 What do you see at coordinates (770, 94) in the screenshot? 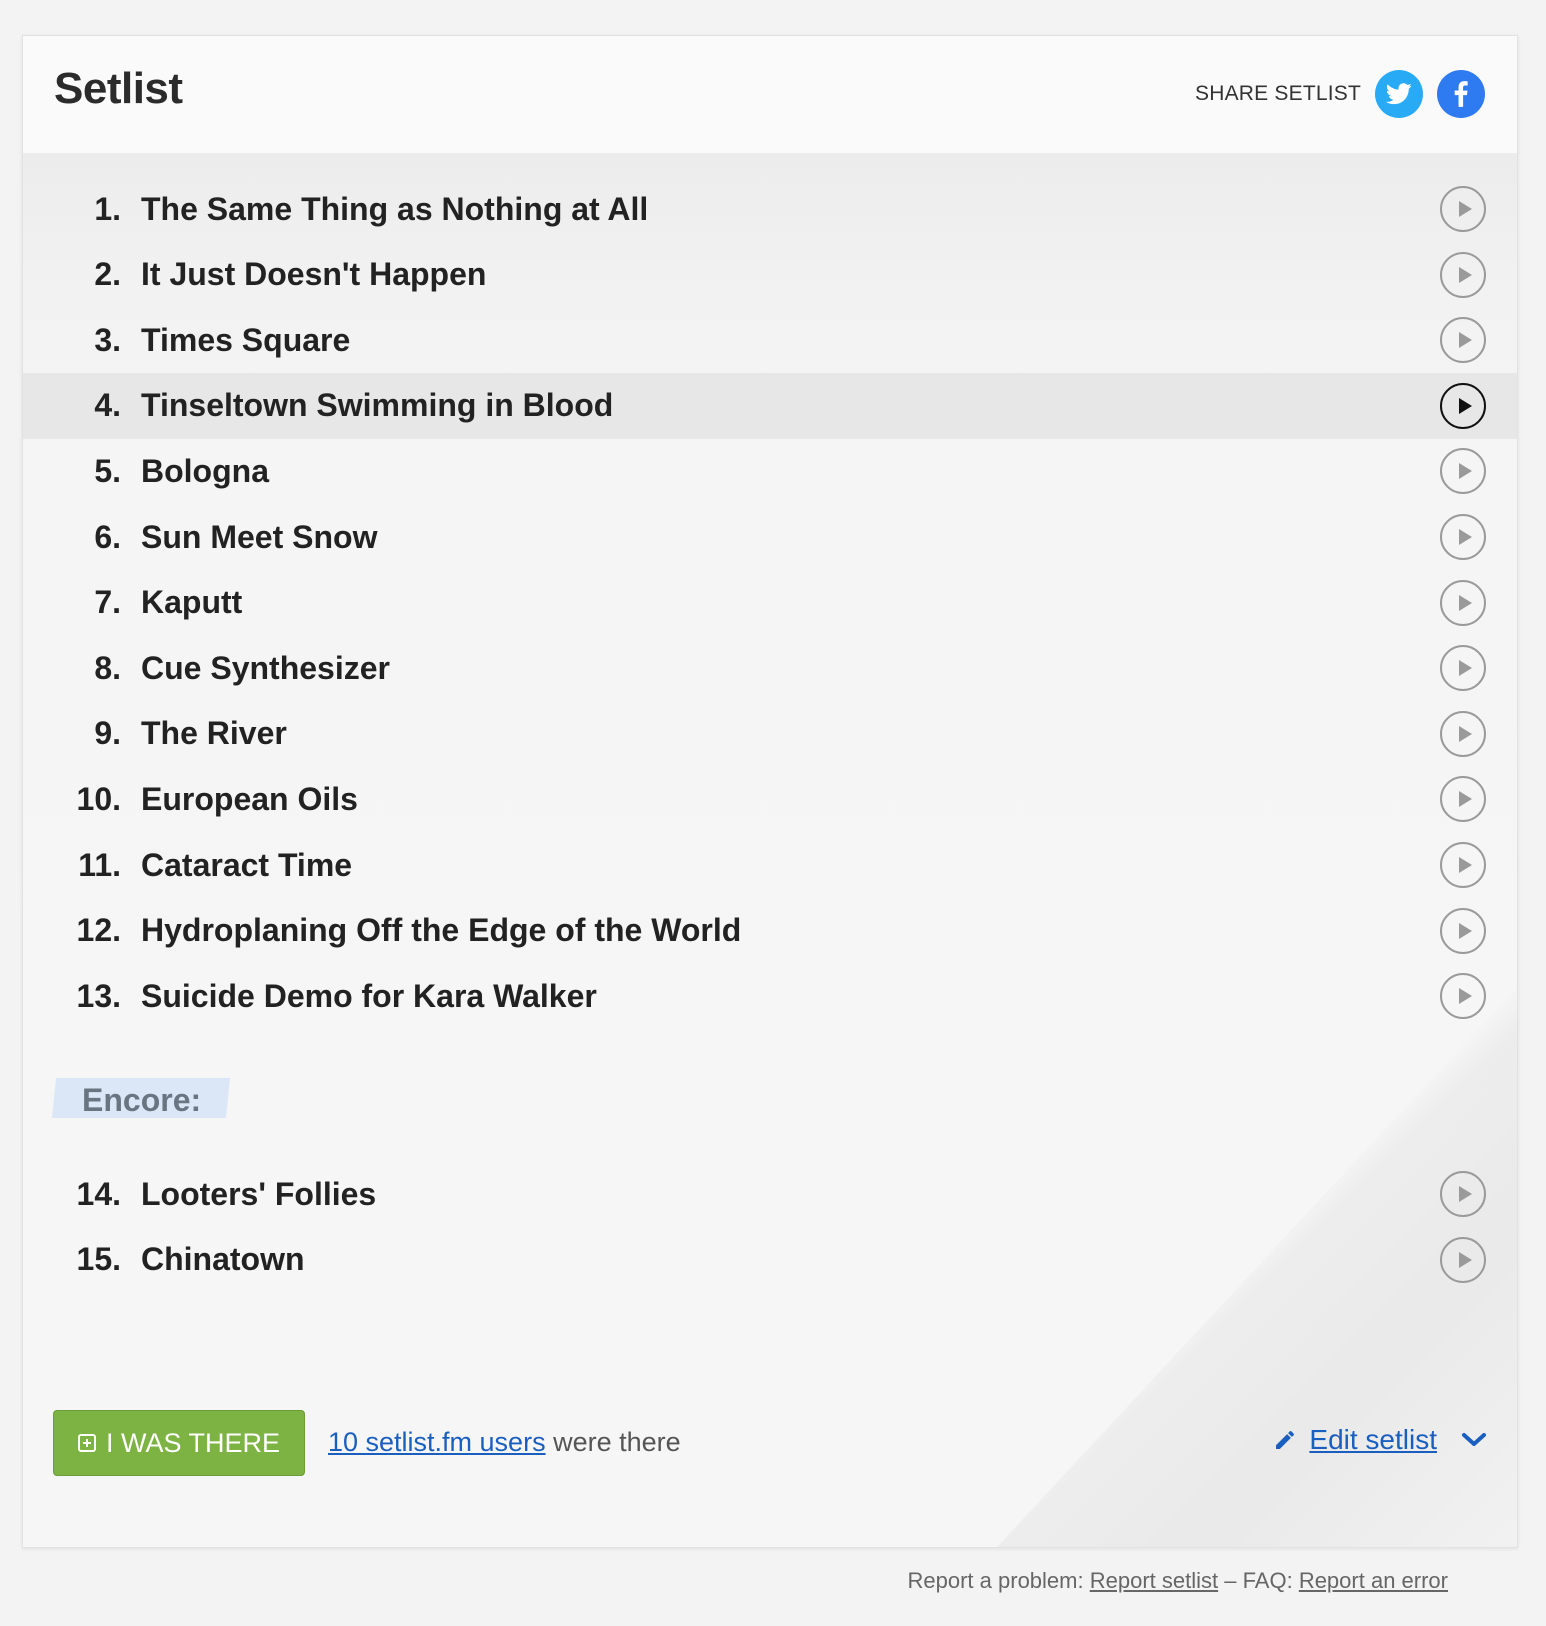
I see `setlist-header: Setlist SHARE SETLIST` at bounding box center [770, 94].